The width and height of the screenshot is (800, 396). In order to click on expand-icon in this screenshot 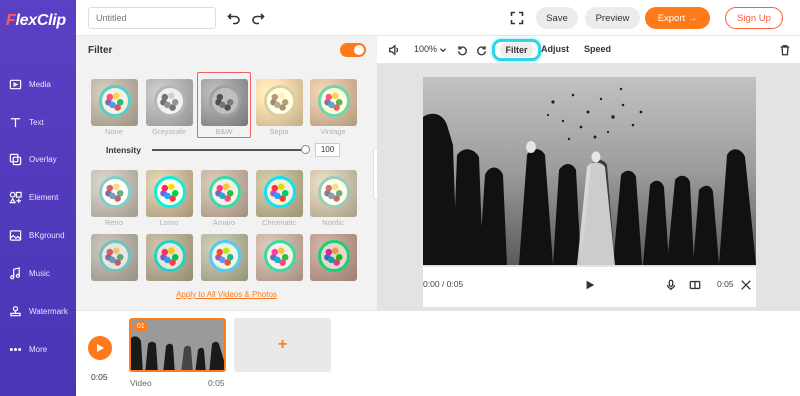, I will do `click(746, 285)`.